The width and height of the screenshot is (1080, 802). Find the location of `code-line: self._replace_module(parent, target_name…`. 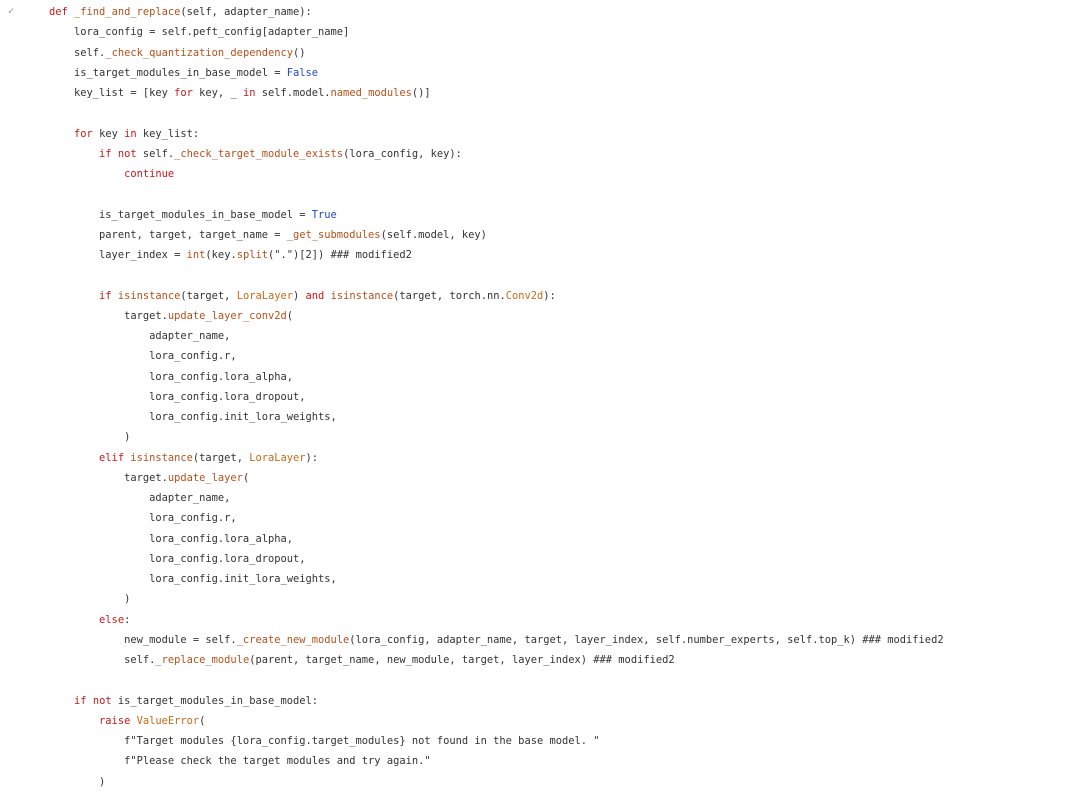

code-line: self._replace_module(parent, target_name… is located at coordinates (496, 660).